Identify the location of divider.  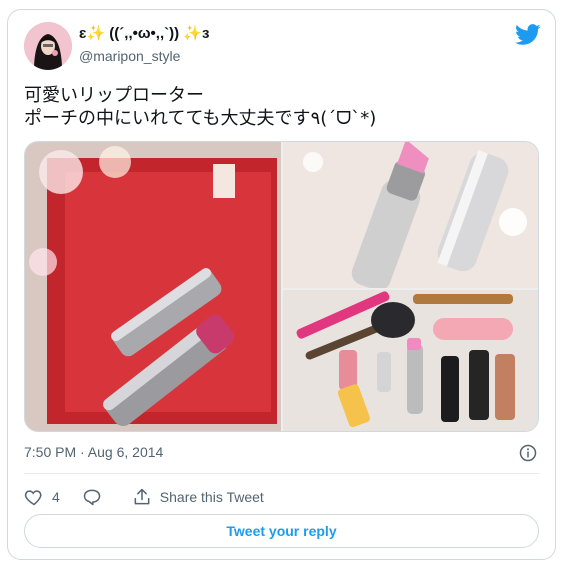
(281, 473).